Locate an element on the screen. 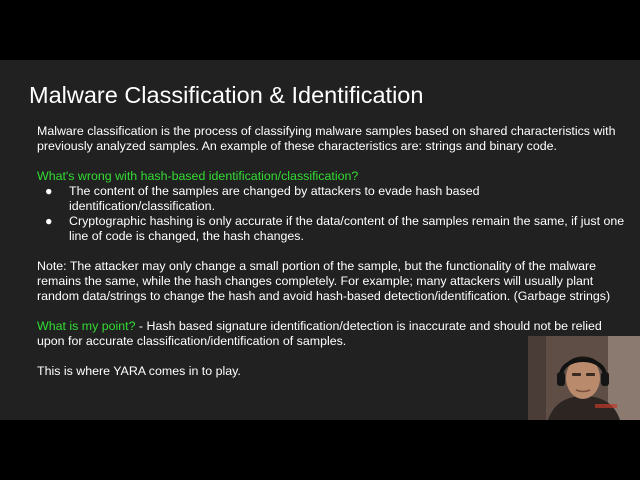 The height and width of the screenshot is (480, 640). presenter-video is located at coordinates (584, 378).